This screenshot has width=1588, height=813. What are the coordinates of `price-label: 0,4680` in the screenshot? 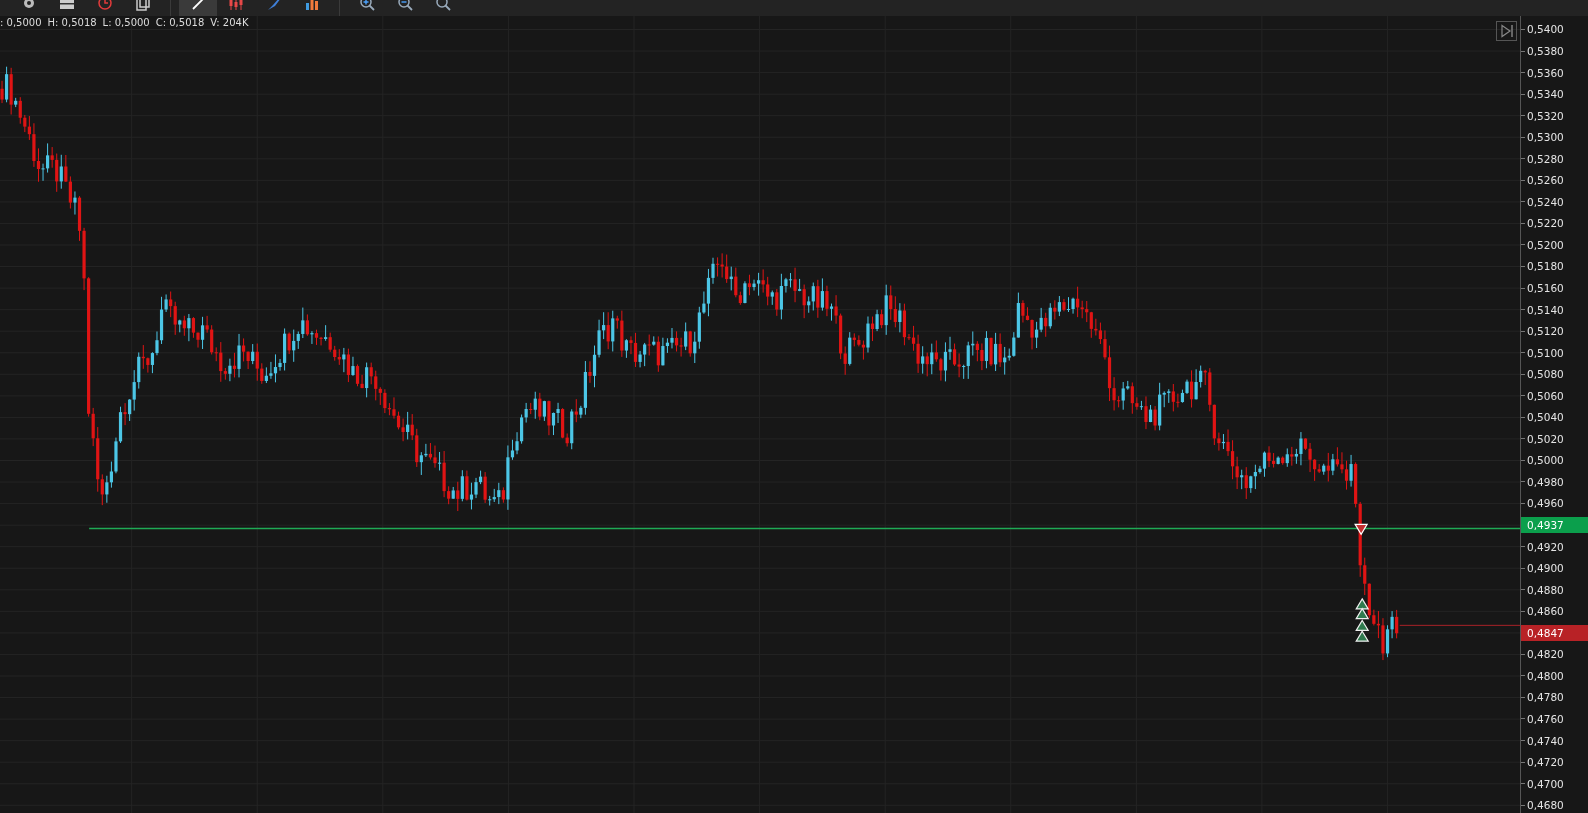 It's located at (1545, 805).